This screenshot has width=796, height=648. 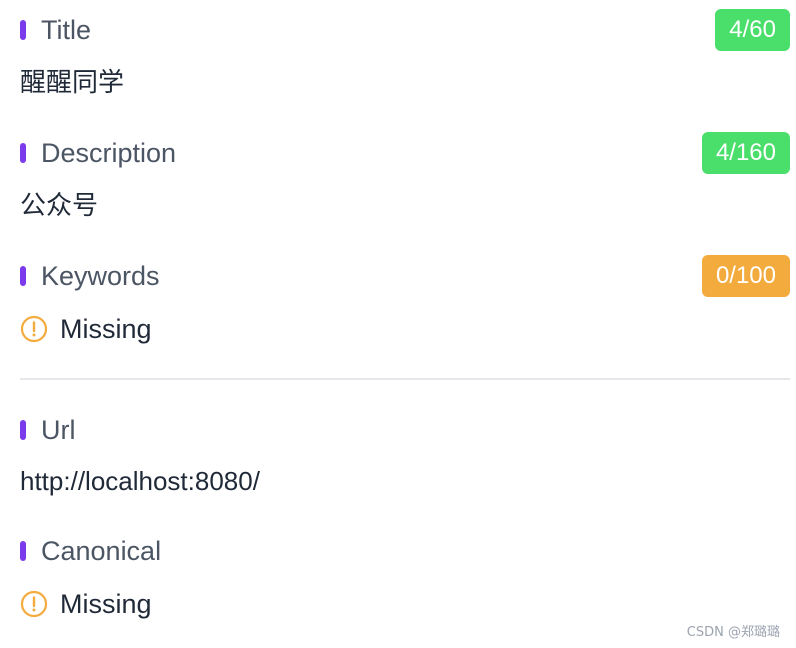 What do you see at coordinates (405, 604) in the screenshot?
I see `canonical-missing-row: Missing` at bounding box center [405, 604].